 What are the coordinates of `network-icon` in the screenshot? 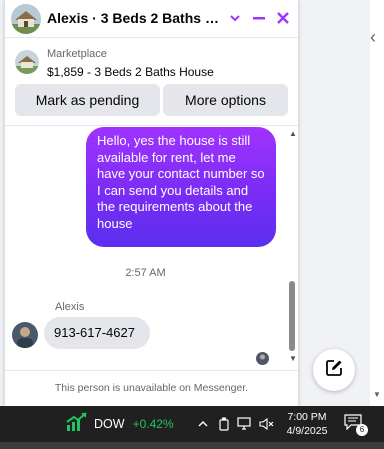 It's located at (245, 424).